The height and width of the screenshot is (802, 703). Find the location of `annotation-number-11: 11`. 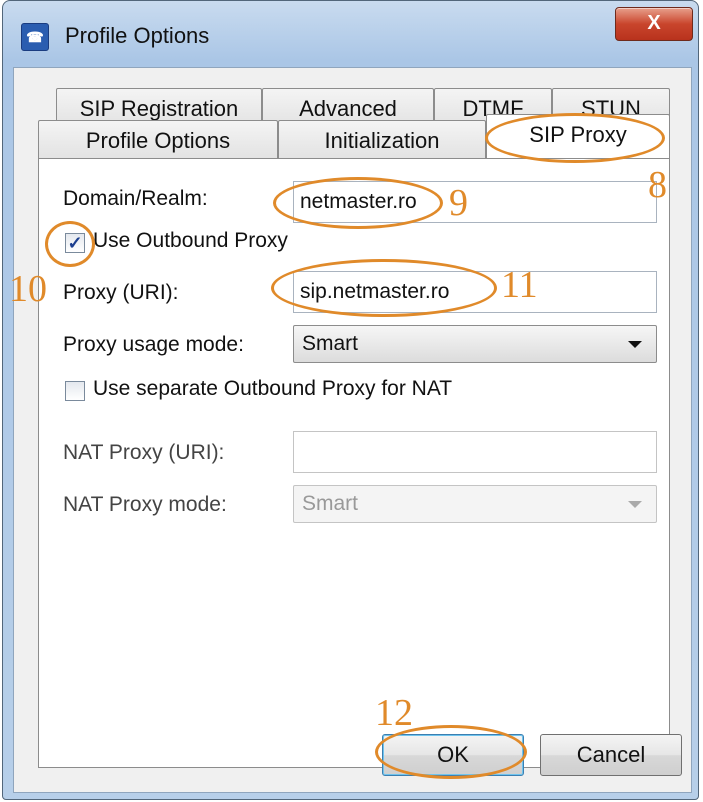

annotation-number-11: 11 is located at coordinates (519, 285).